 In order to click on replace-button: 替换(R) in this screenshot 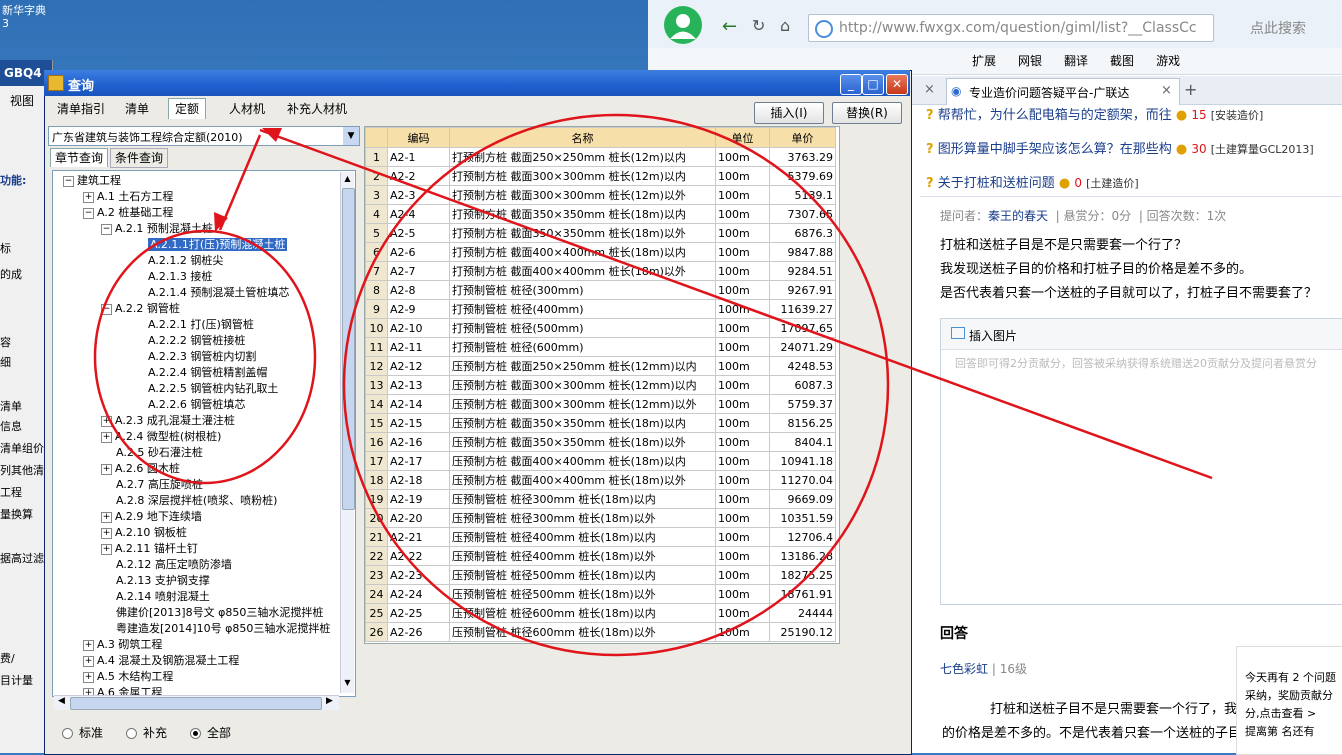, I will do `click(867, 113)`.